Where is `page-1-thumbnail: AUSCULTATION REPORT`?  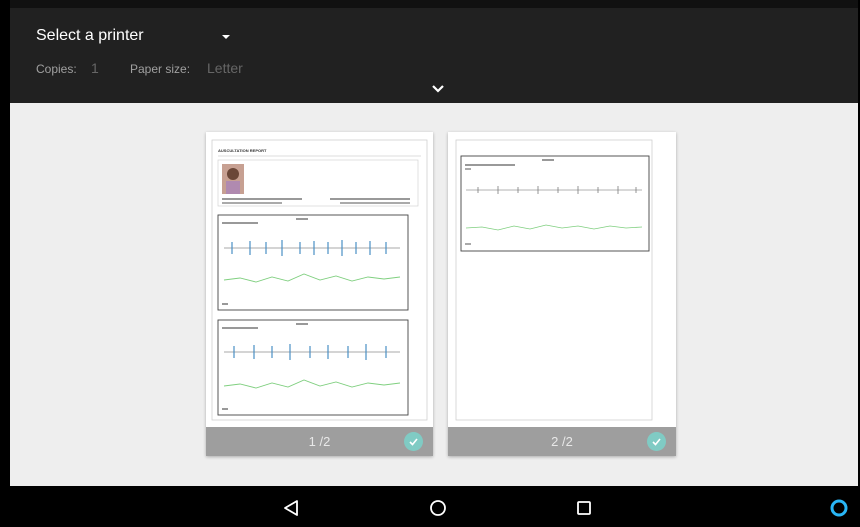 page-1-thumbnail: AUSCULTATION REPORT is located at coordinates (319, 280).